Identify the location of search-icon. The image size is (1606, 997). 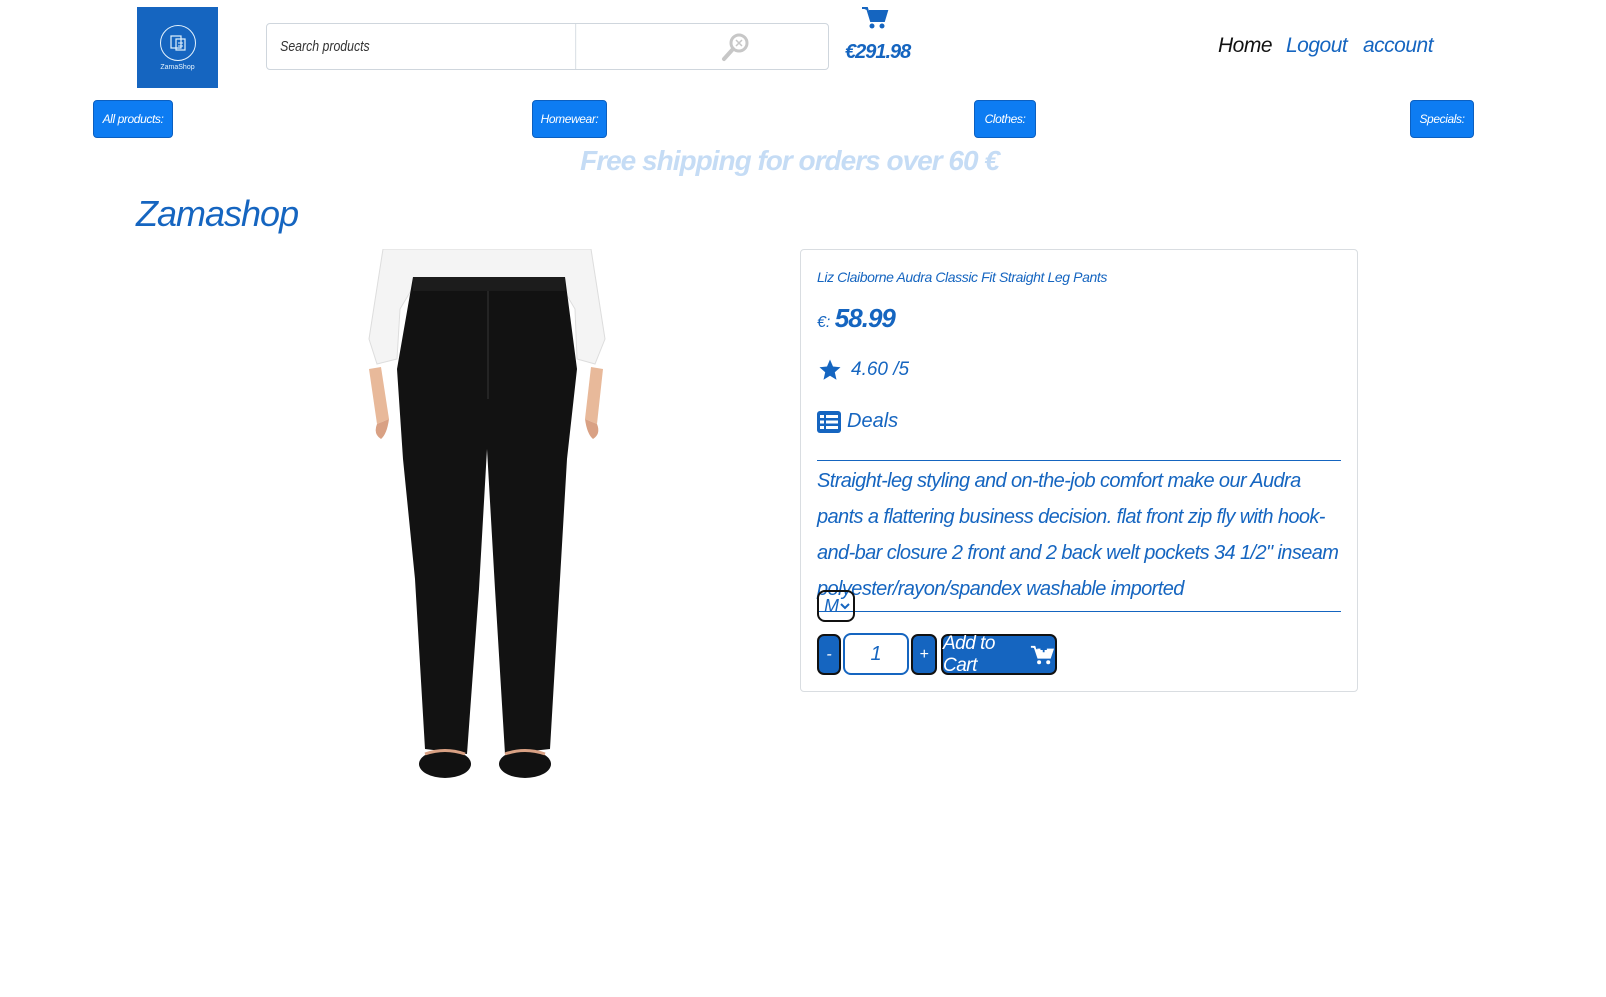
(735, 47).